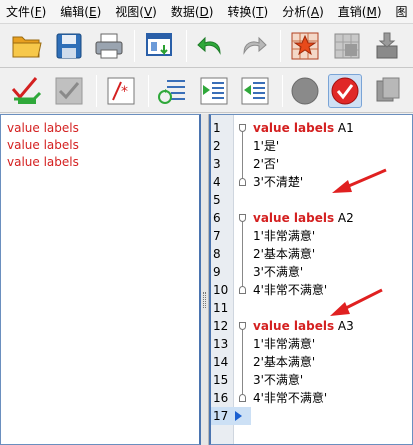 The image size is (413, 445). I want to click on syntax-line: 12 value labels A3, so click(283, 326).